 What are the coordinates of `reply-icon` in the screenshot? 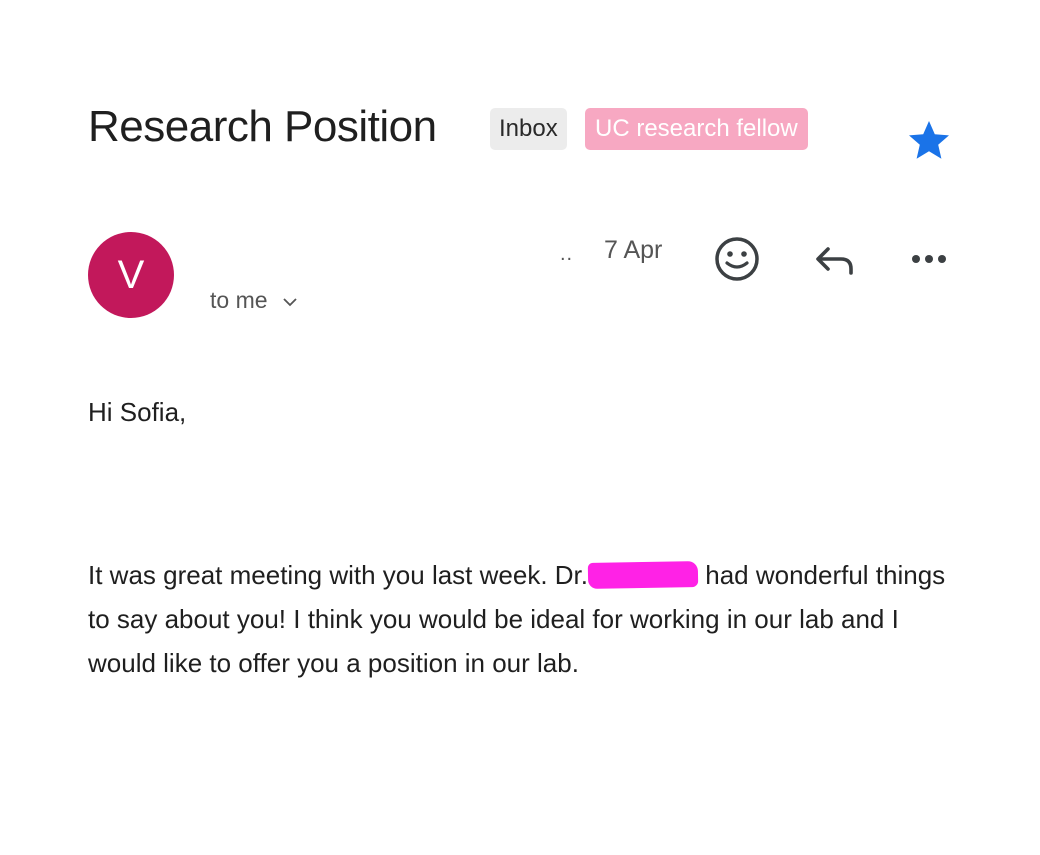 It's located at (834, 261).